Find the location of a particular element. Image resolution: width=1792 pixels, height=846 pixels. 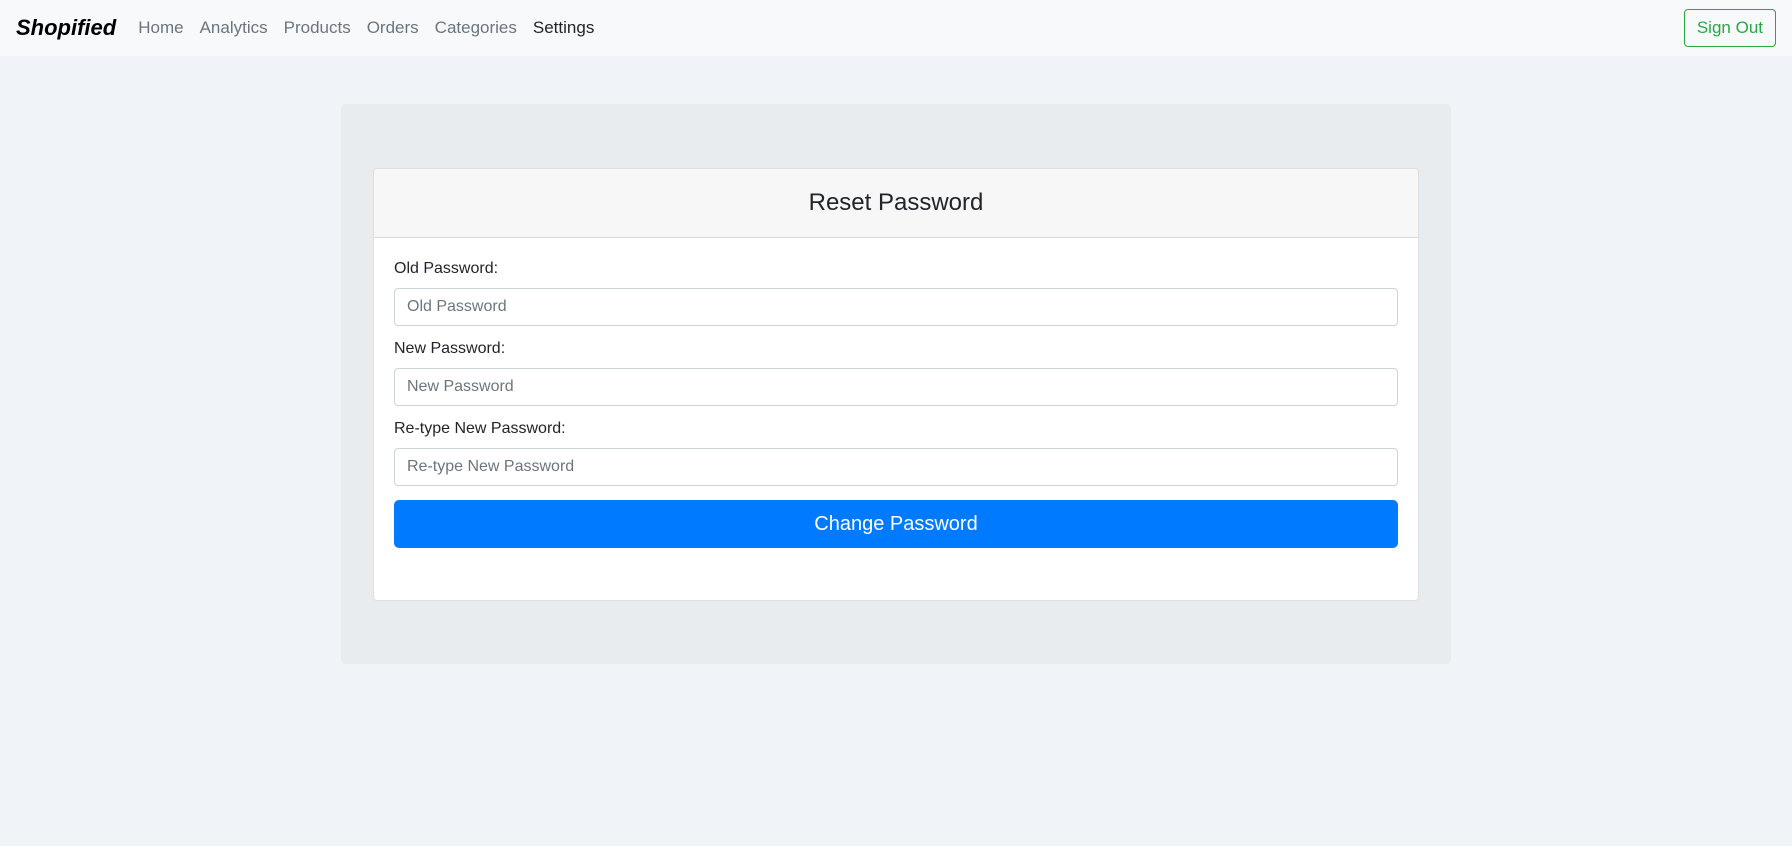

nav-link-orders: Orders is located at coordinates (393, 28).